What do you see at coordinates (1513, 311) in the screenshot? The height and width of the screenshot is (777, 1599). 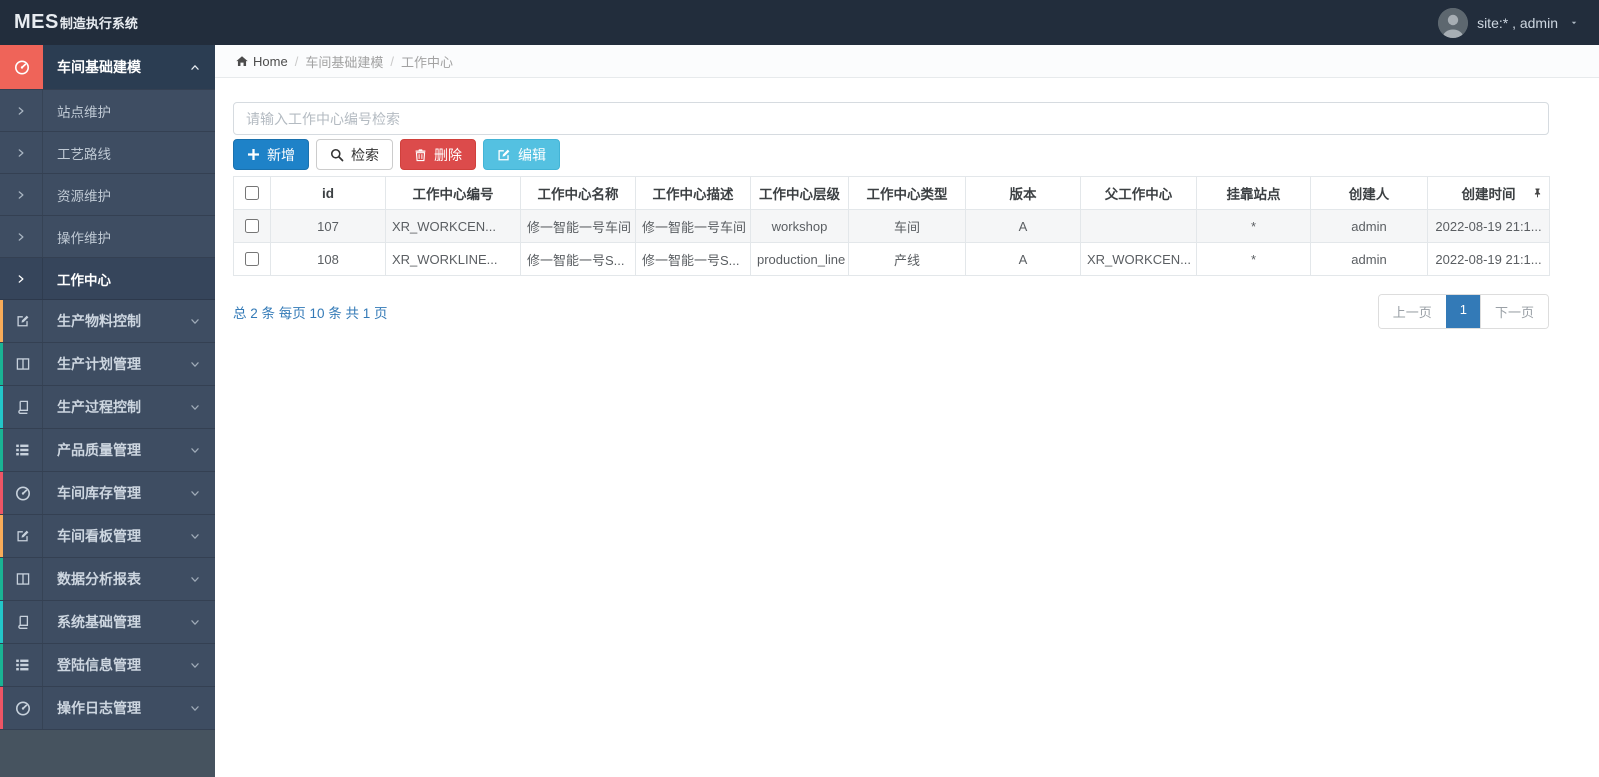 I see `next-page-button: 下一页` at bounding box center [1513, 311].